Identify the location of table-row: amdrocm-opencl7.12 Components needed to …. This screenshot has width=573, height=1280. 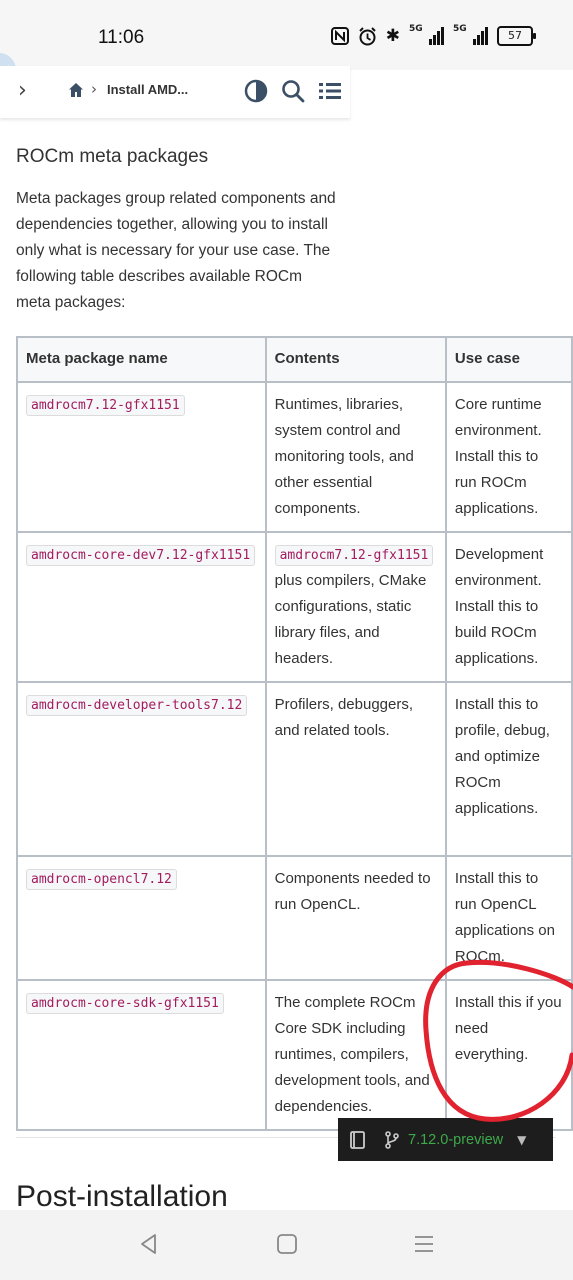
(294, 918).